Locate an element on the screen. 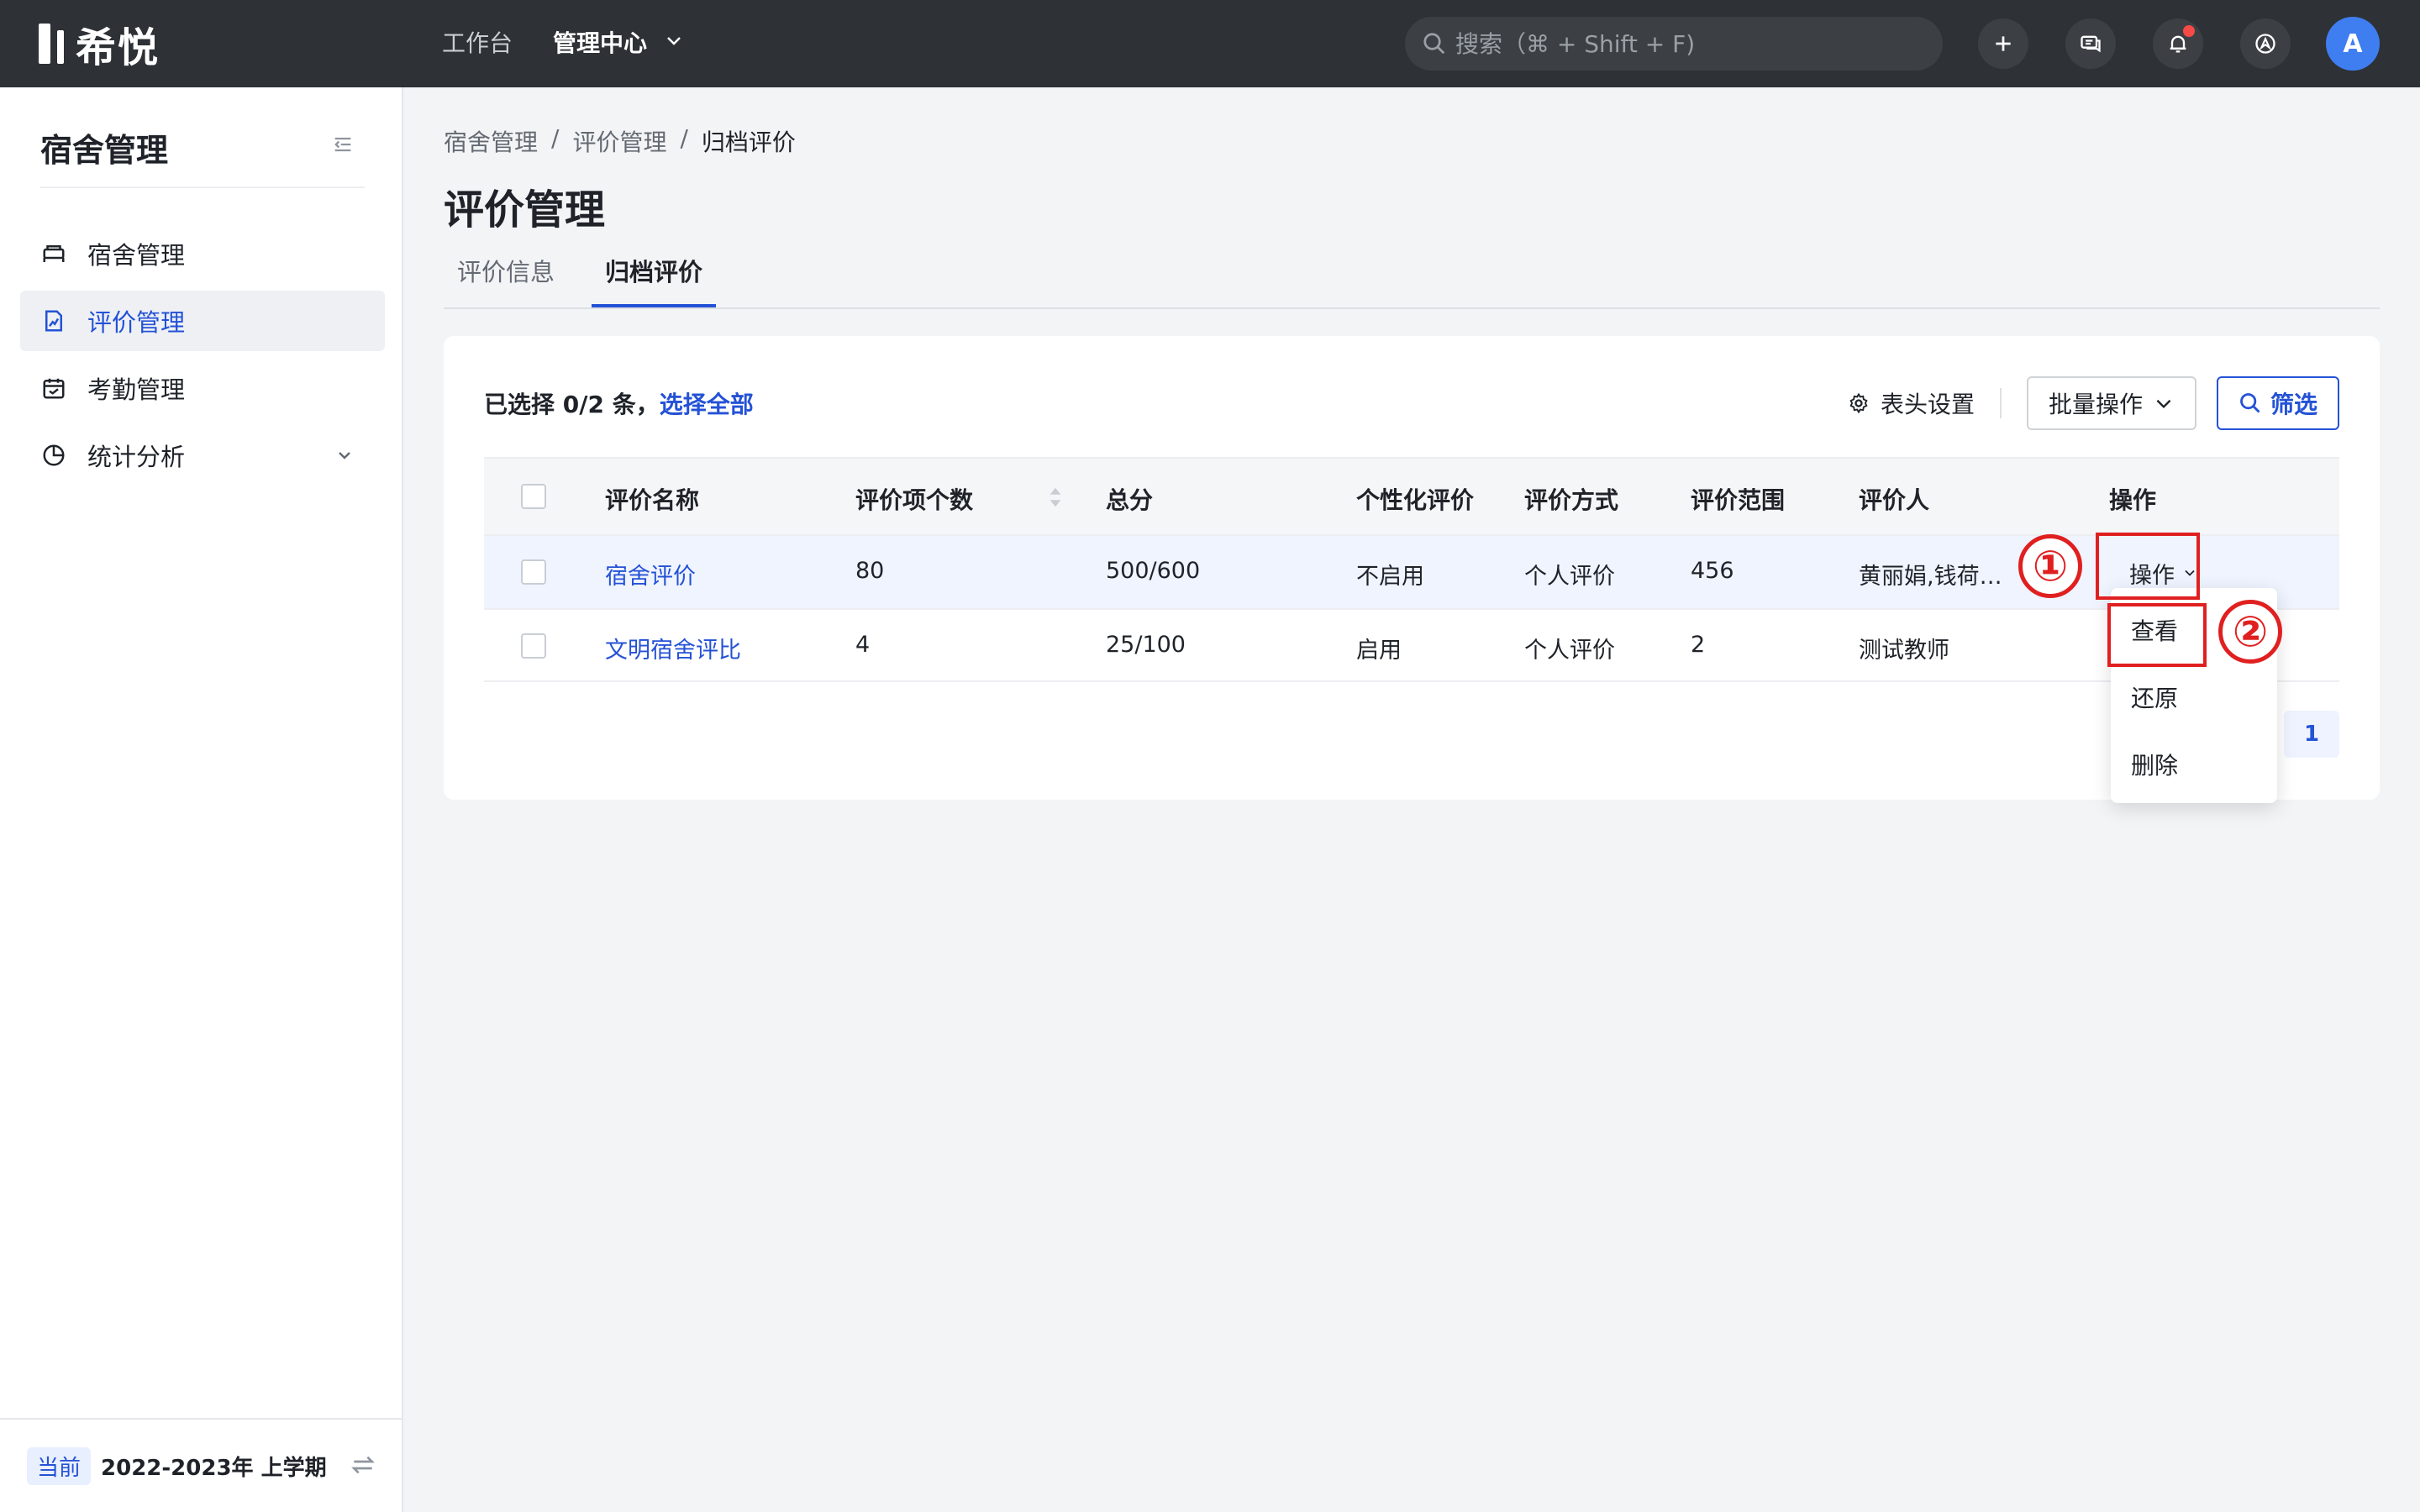 Image resolution: width=2420 pixels, height=1512 pixels. score-cell: 25/100 is located at coordinates (1146, 645).